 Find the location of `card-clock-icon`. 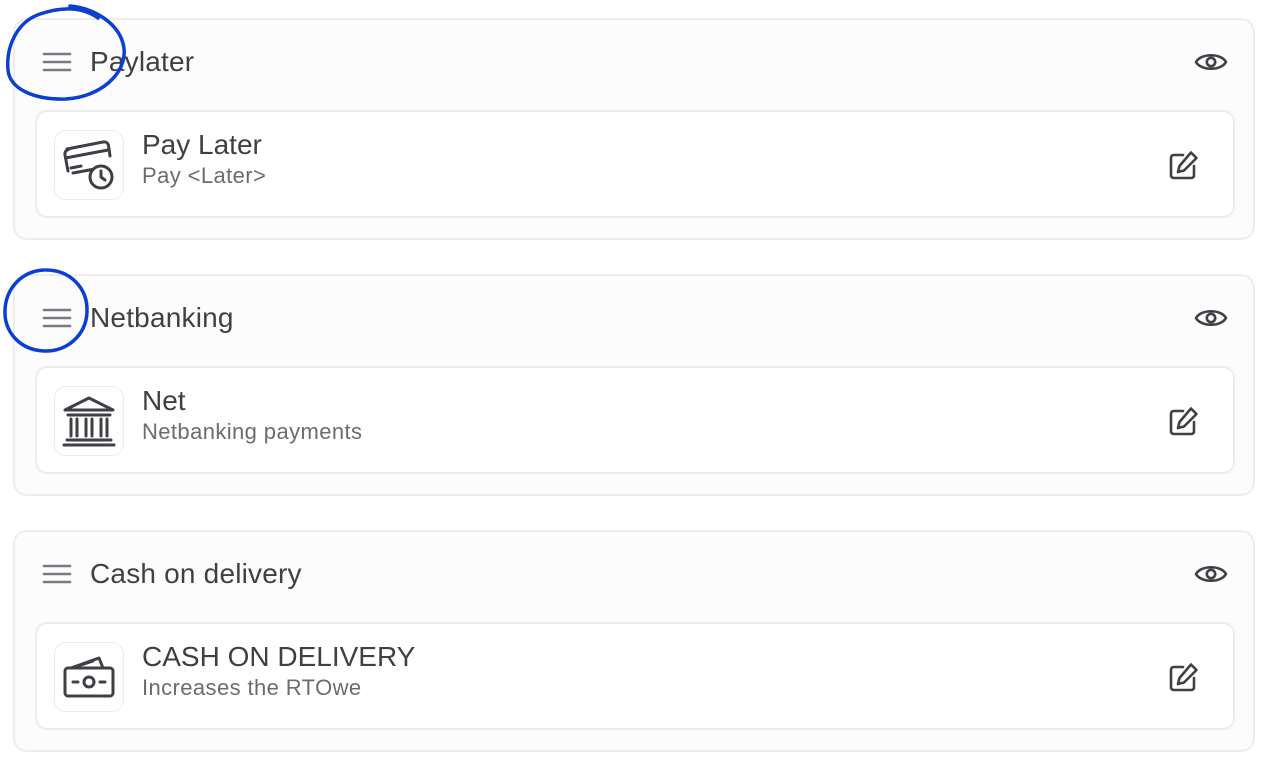

card-clock-icon is located at coordinates (89, 165).